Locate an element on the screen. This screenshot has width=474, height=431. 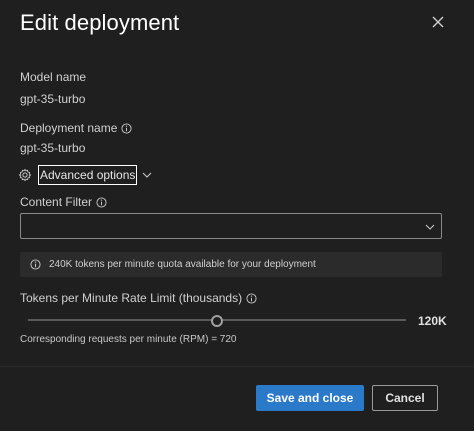
deployment-name-label-row: Deployment name is located at coordinates (76, 128).